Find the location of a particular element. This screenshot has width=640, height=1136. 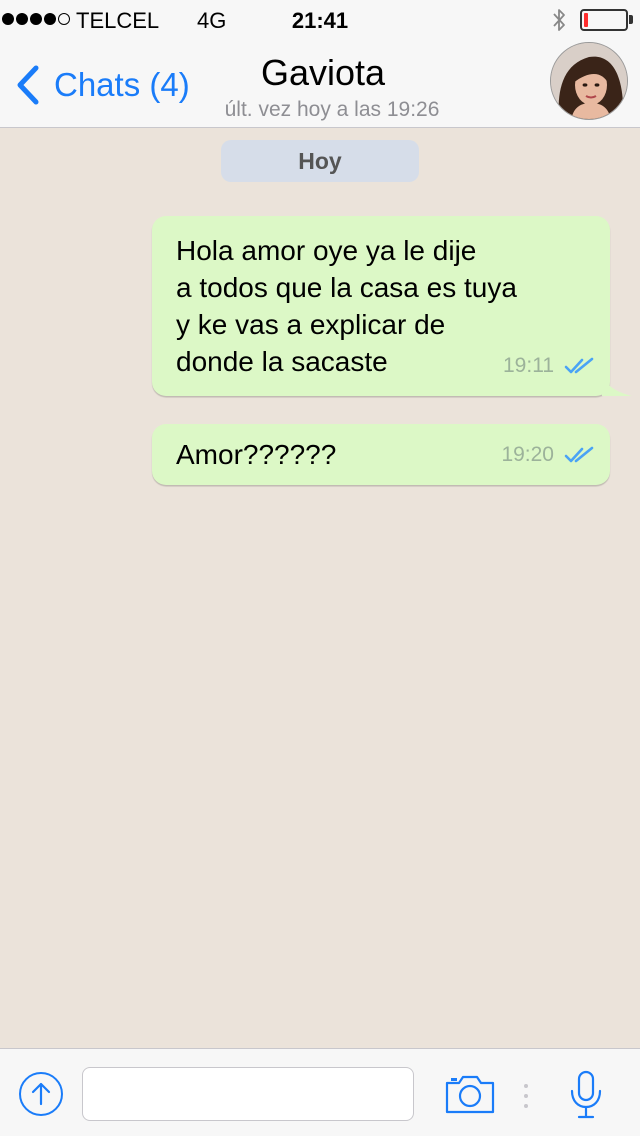

status-bar: TELCEL 4G 21:41 is located at coordinates (320, 20).